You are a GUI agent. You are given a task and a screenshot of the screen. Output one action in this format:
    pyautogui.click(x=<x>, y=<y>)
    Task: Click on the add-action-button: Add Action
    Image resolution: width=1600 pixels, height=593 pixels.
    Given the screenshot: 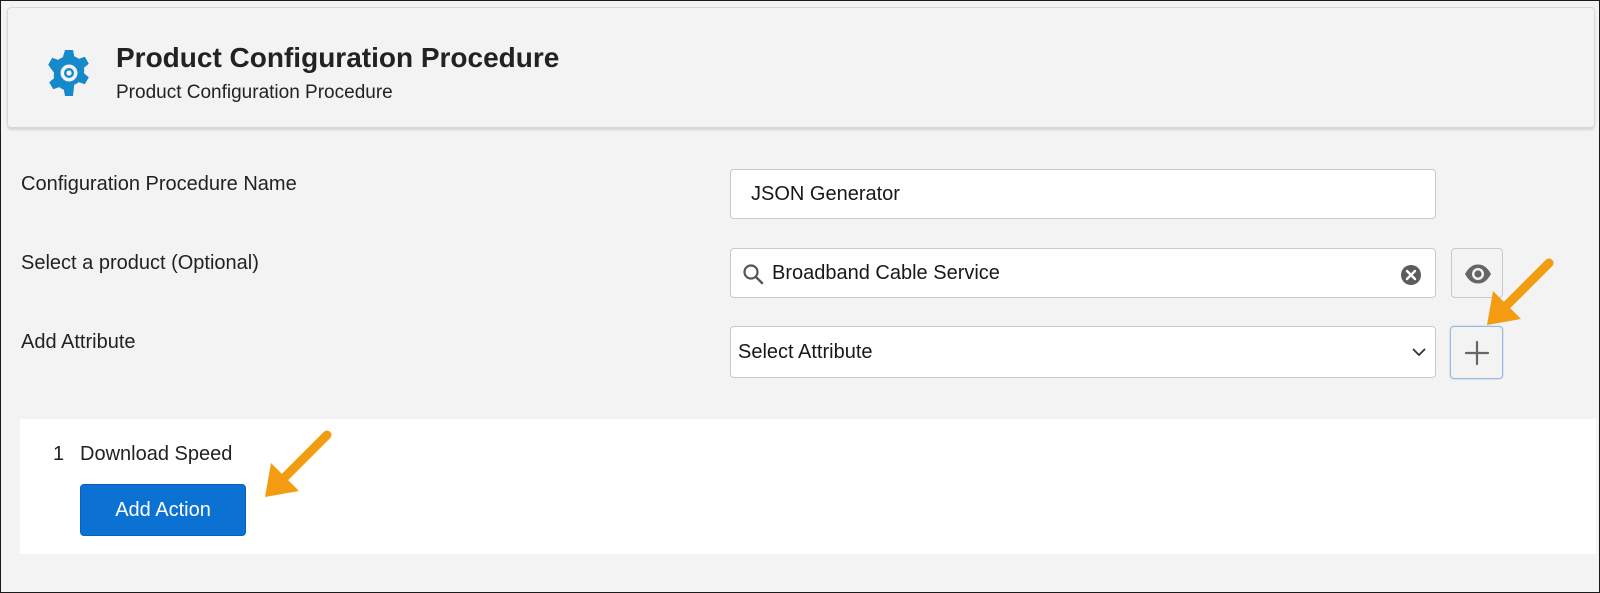 What is the action you would take?
    pyautogui.click(x=163, y=510)
    